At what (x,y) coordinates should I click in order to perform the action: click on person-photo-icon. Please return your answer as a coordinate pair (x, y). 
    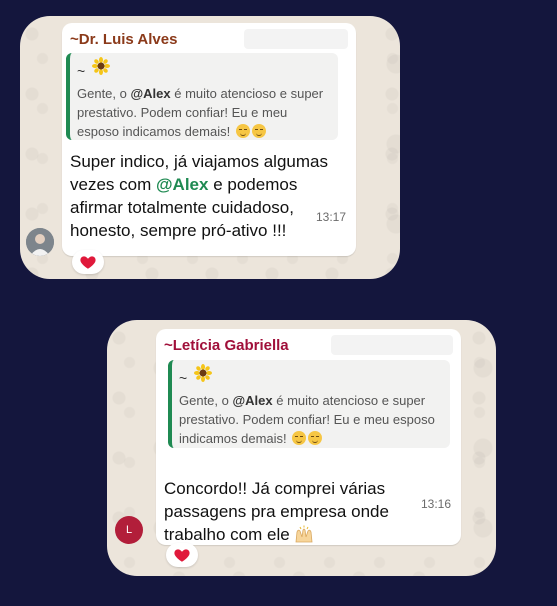
    Looking at the image, I should click on (40, 242).